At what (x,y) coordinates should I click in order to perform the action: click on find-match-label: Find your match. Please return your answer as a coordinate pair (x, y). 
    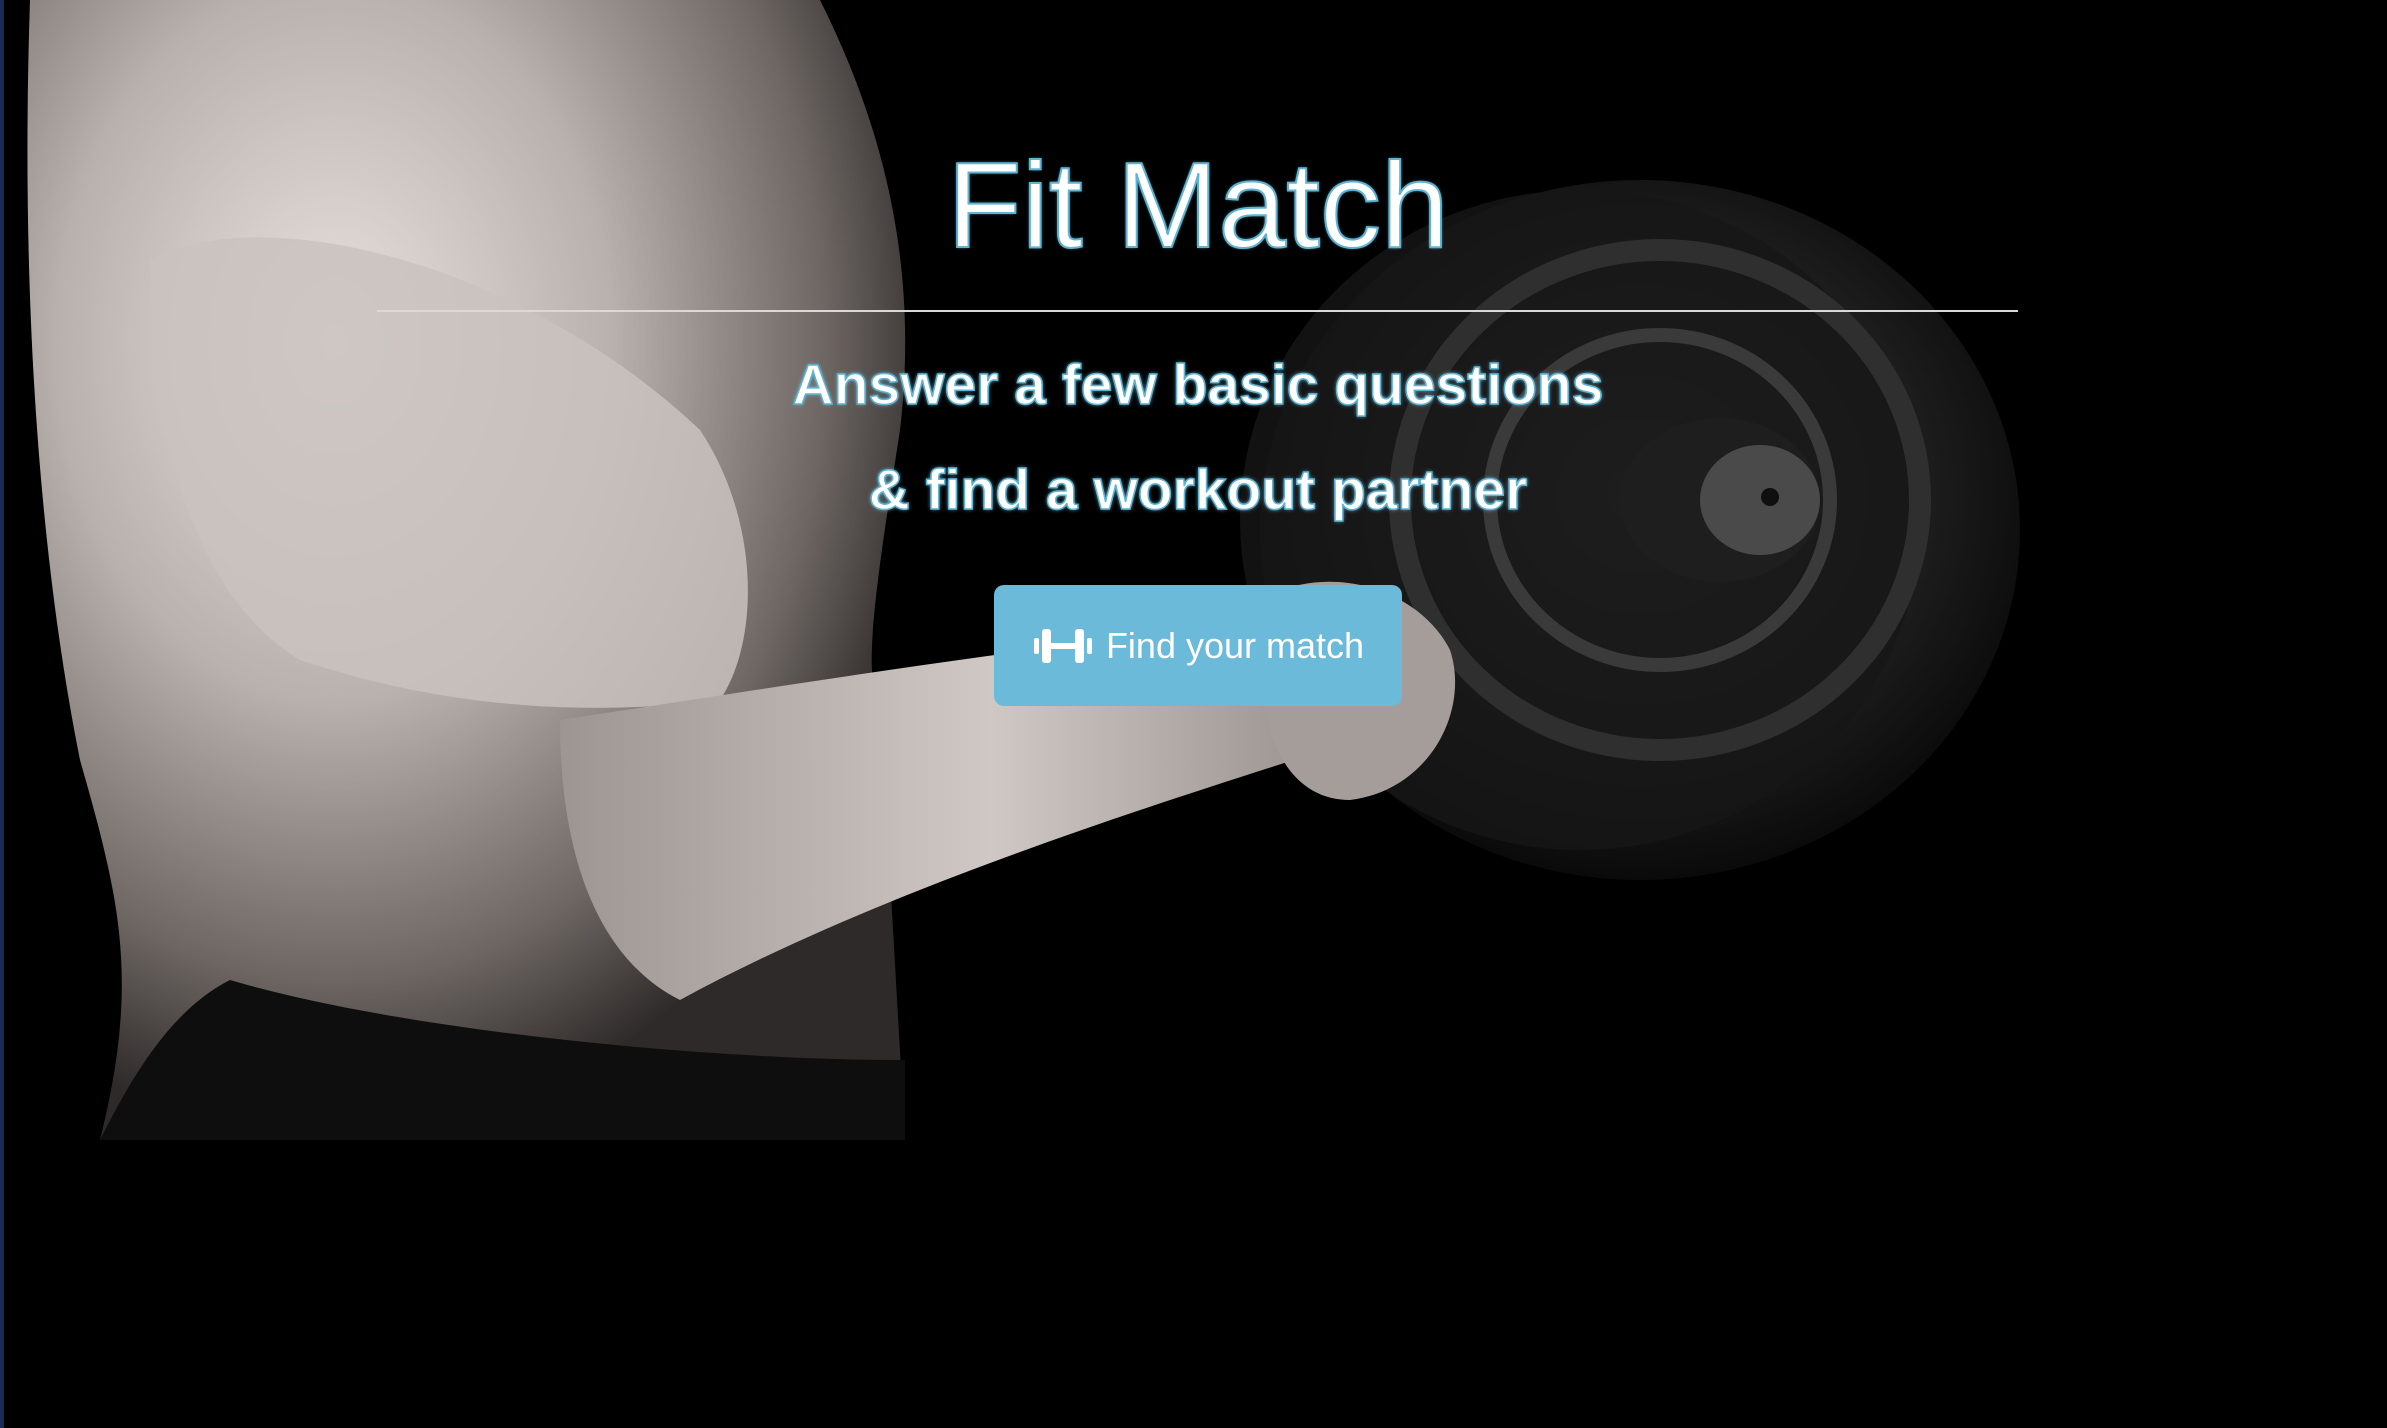
    Looking at the image, I should click on (1235, 645).